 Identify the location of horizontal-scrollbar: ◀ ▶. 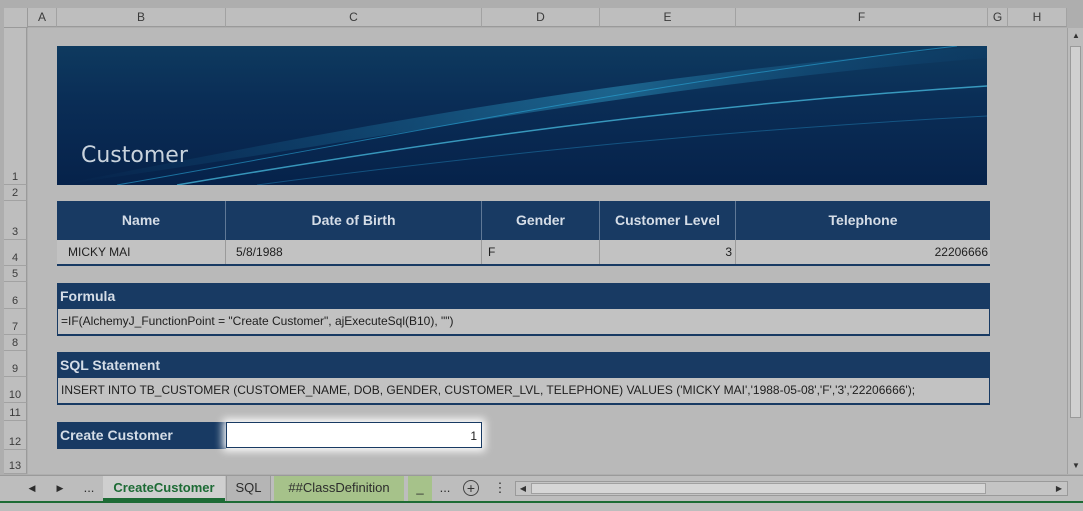
(791, 488).